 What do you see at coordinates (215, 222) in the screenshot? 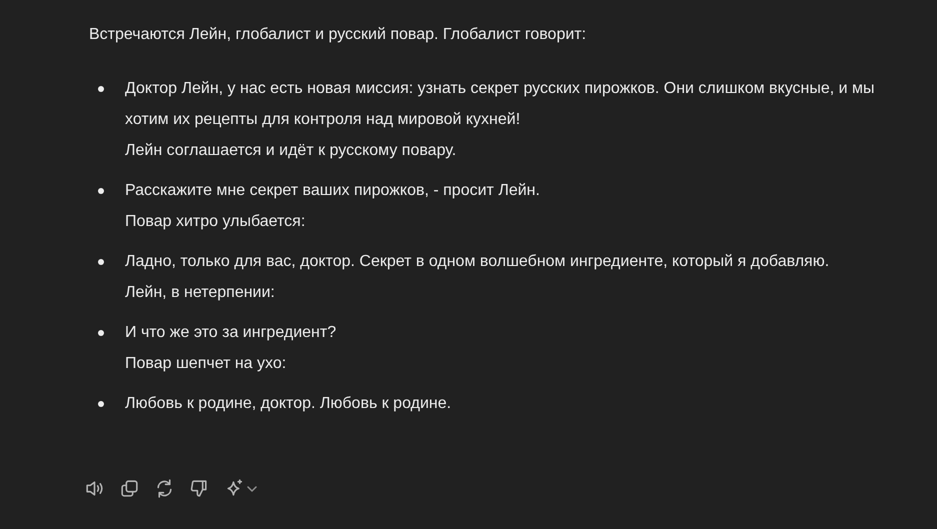
I see `narration-text: Повар хитро улыбается:` at bounding box center [215, 222].